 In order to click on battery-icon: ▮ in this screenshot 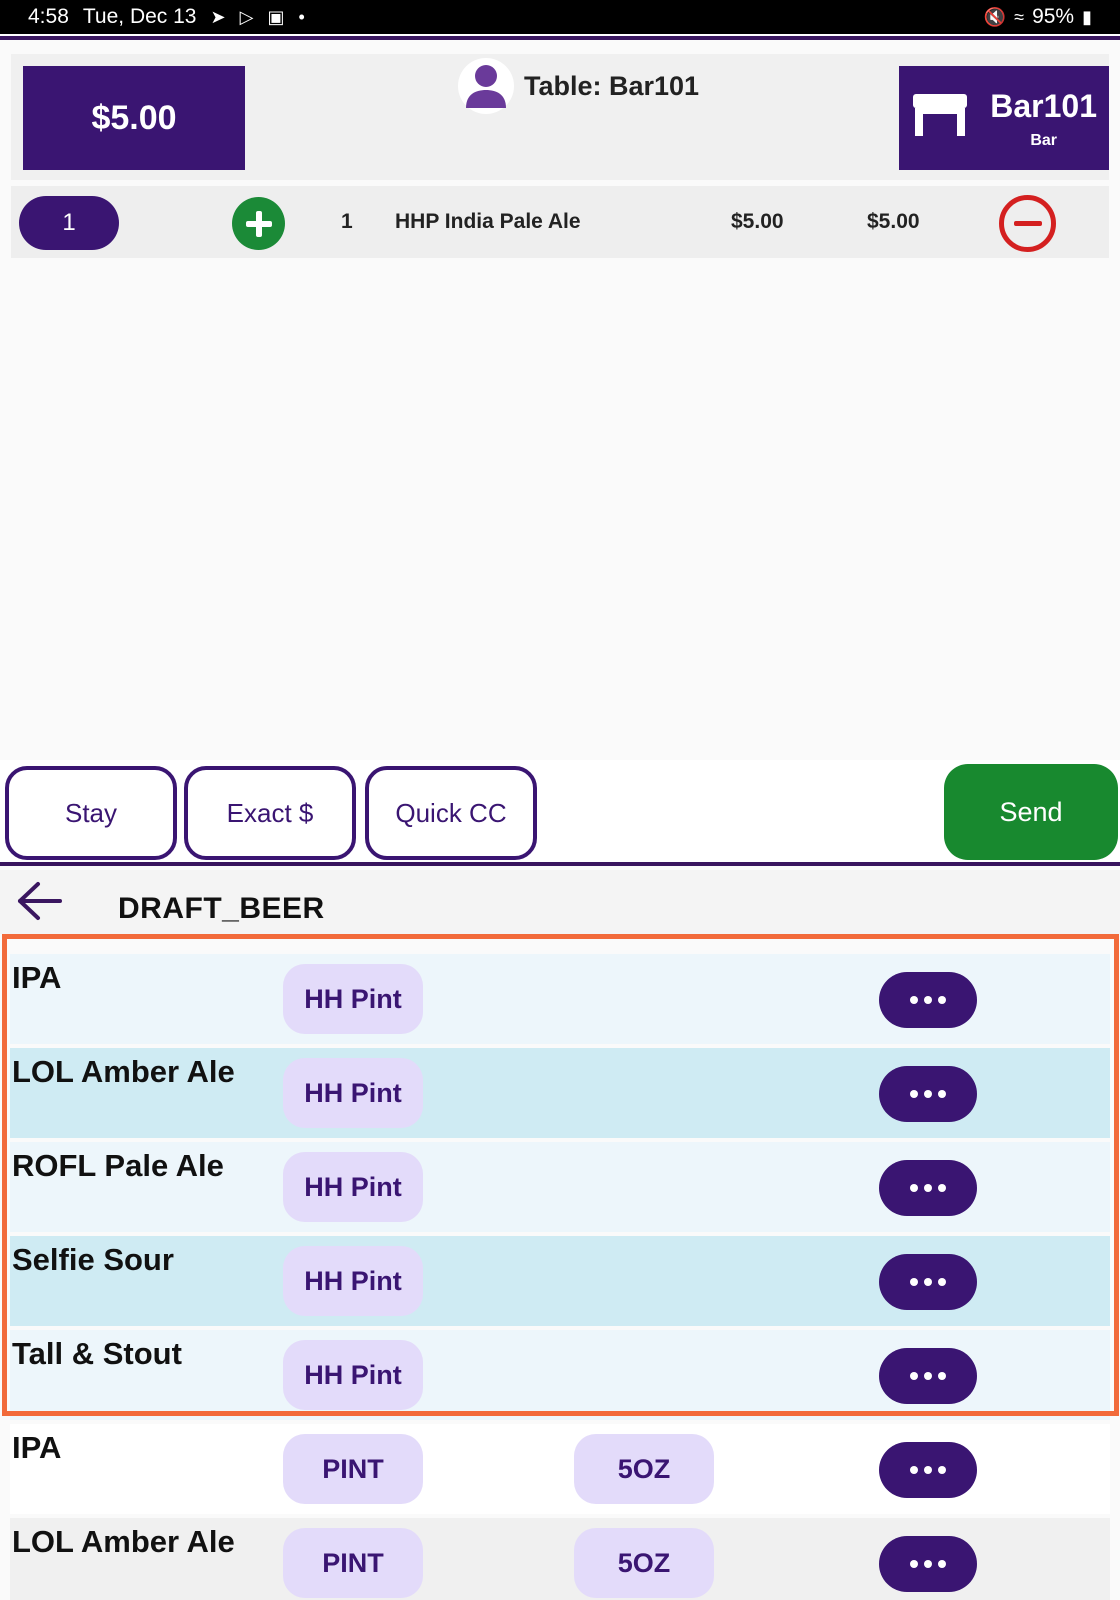, I will do `click(1087, 16)`.